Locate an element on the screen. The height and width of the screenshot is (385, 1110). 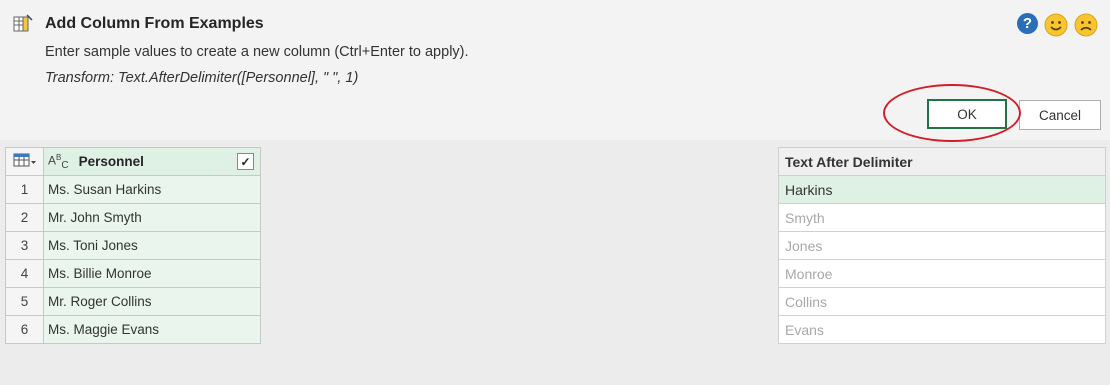
table-row: 6 Ms. Maggie Evans is located at coordinates (133, 329).